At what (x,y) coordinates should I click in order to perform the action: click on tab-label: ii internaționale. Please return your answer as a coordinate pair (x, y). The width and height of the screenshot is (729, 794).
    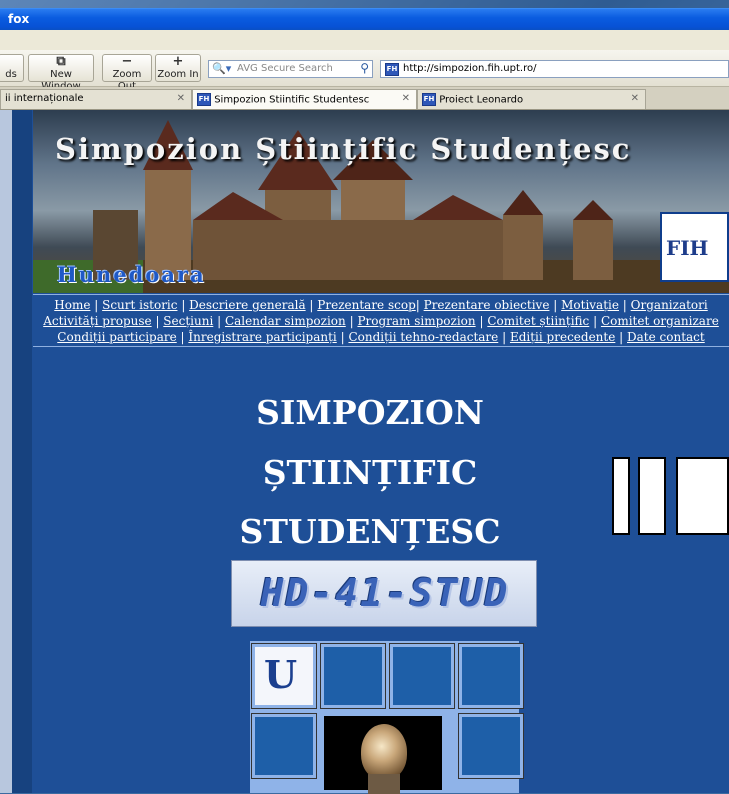
    Looking at the image, I should click on (44, 98).